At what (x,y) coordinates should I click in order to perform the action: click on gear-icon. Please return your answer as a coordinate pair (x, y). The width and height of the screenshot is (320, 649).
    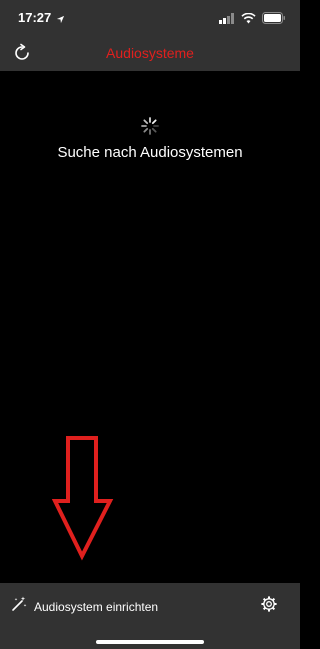
    Looking at the image, I should click on (269, 604).